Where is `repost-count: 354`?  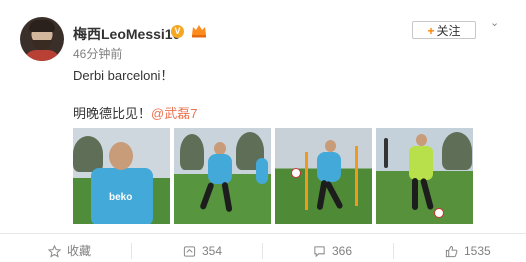 repost-count: 354 is located at coordinates (212, 251).